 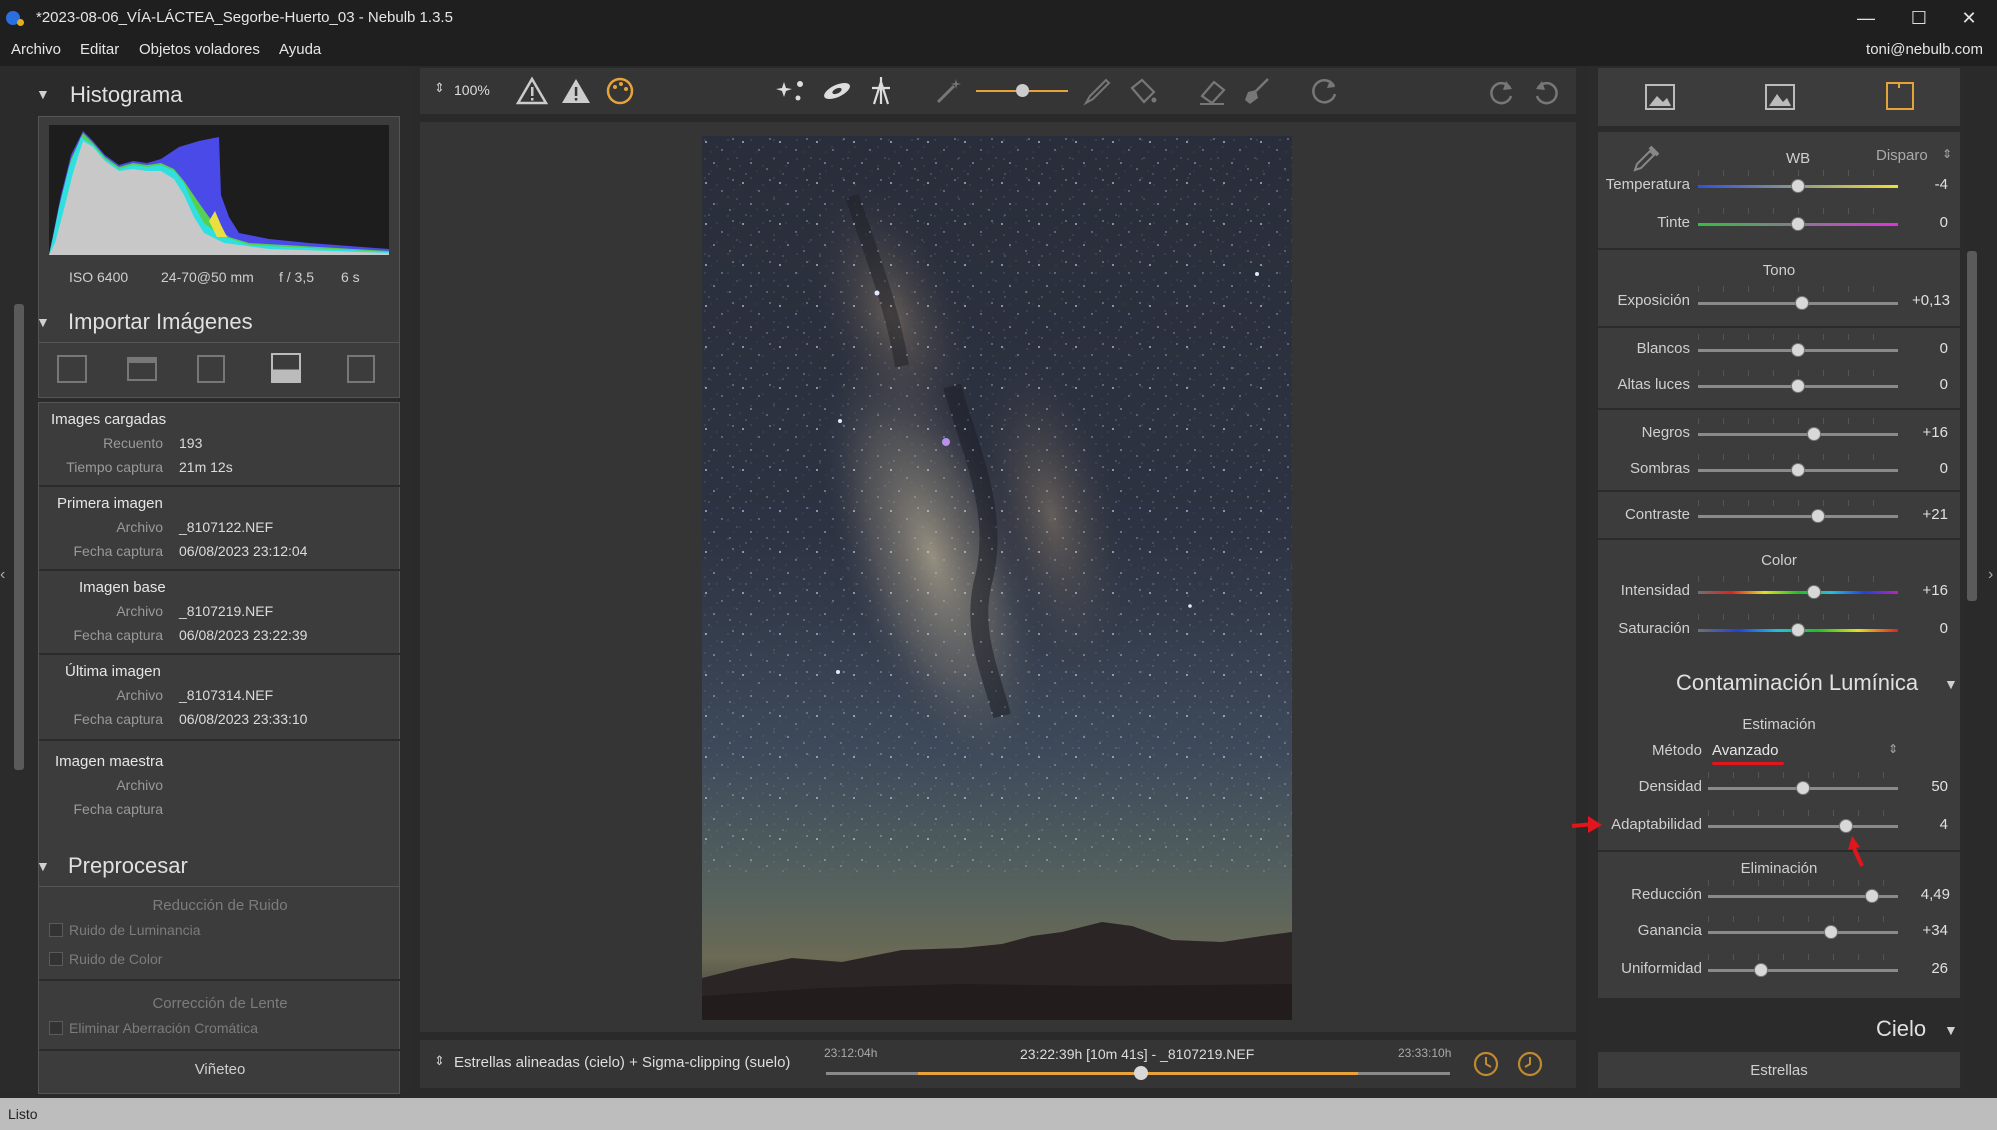 What do you see at coordinates (1798, 592) in the screenshot?
I see `slider-vibrance-track` at bounding box center [1798, 592].